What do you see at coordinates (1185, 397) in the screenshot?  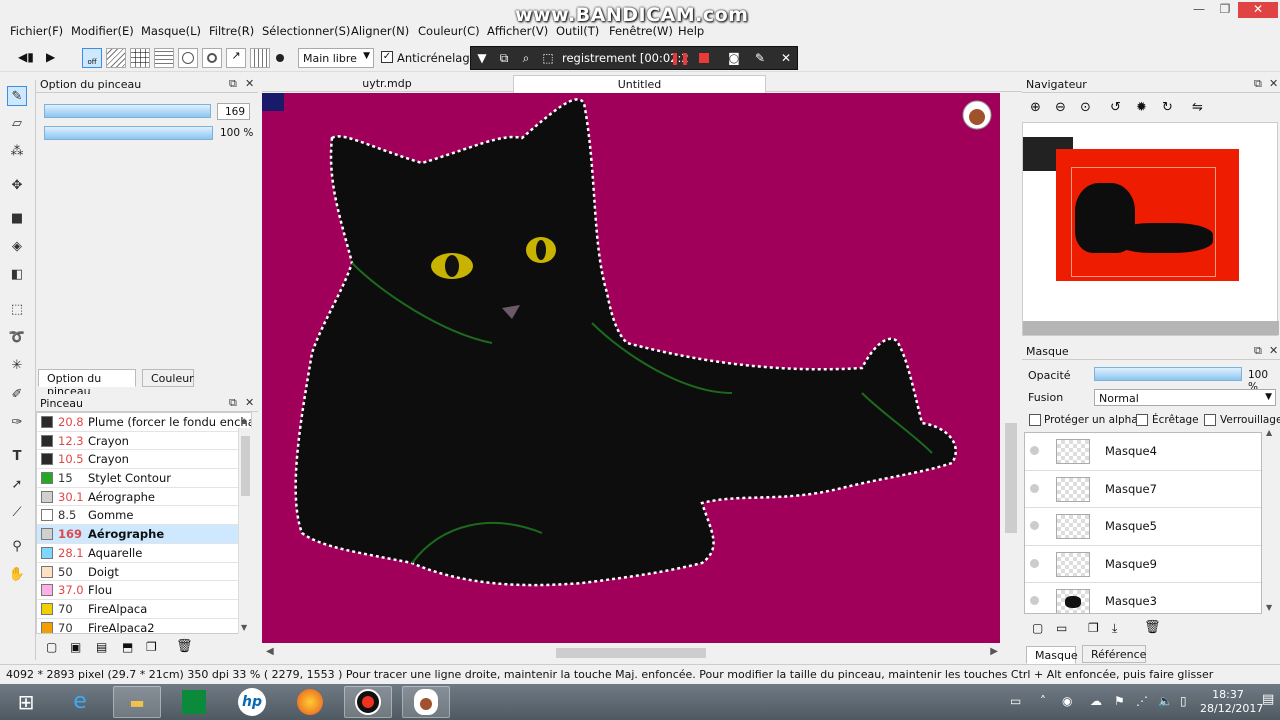 I see `layer-blend-select: Normal ▼` at bounding box center [1185, 397].